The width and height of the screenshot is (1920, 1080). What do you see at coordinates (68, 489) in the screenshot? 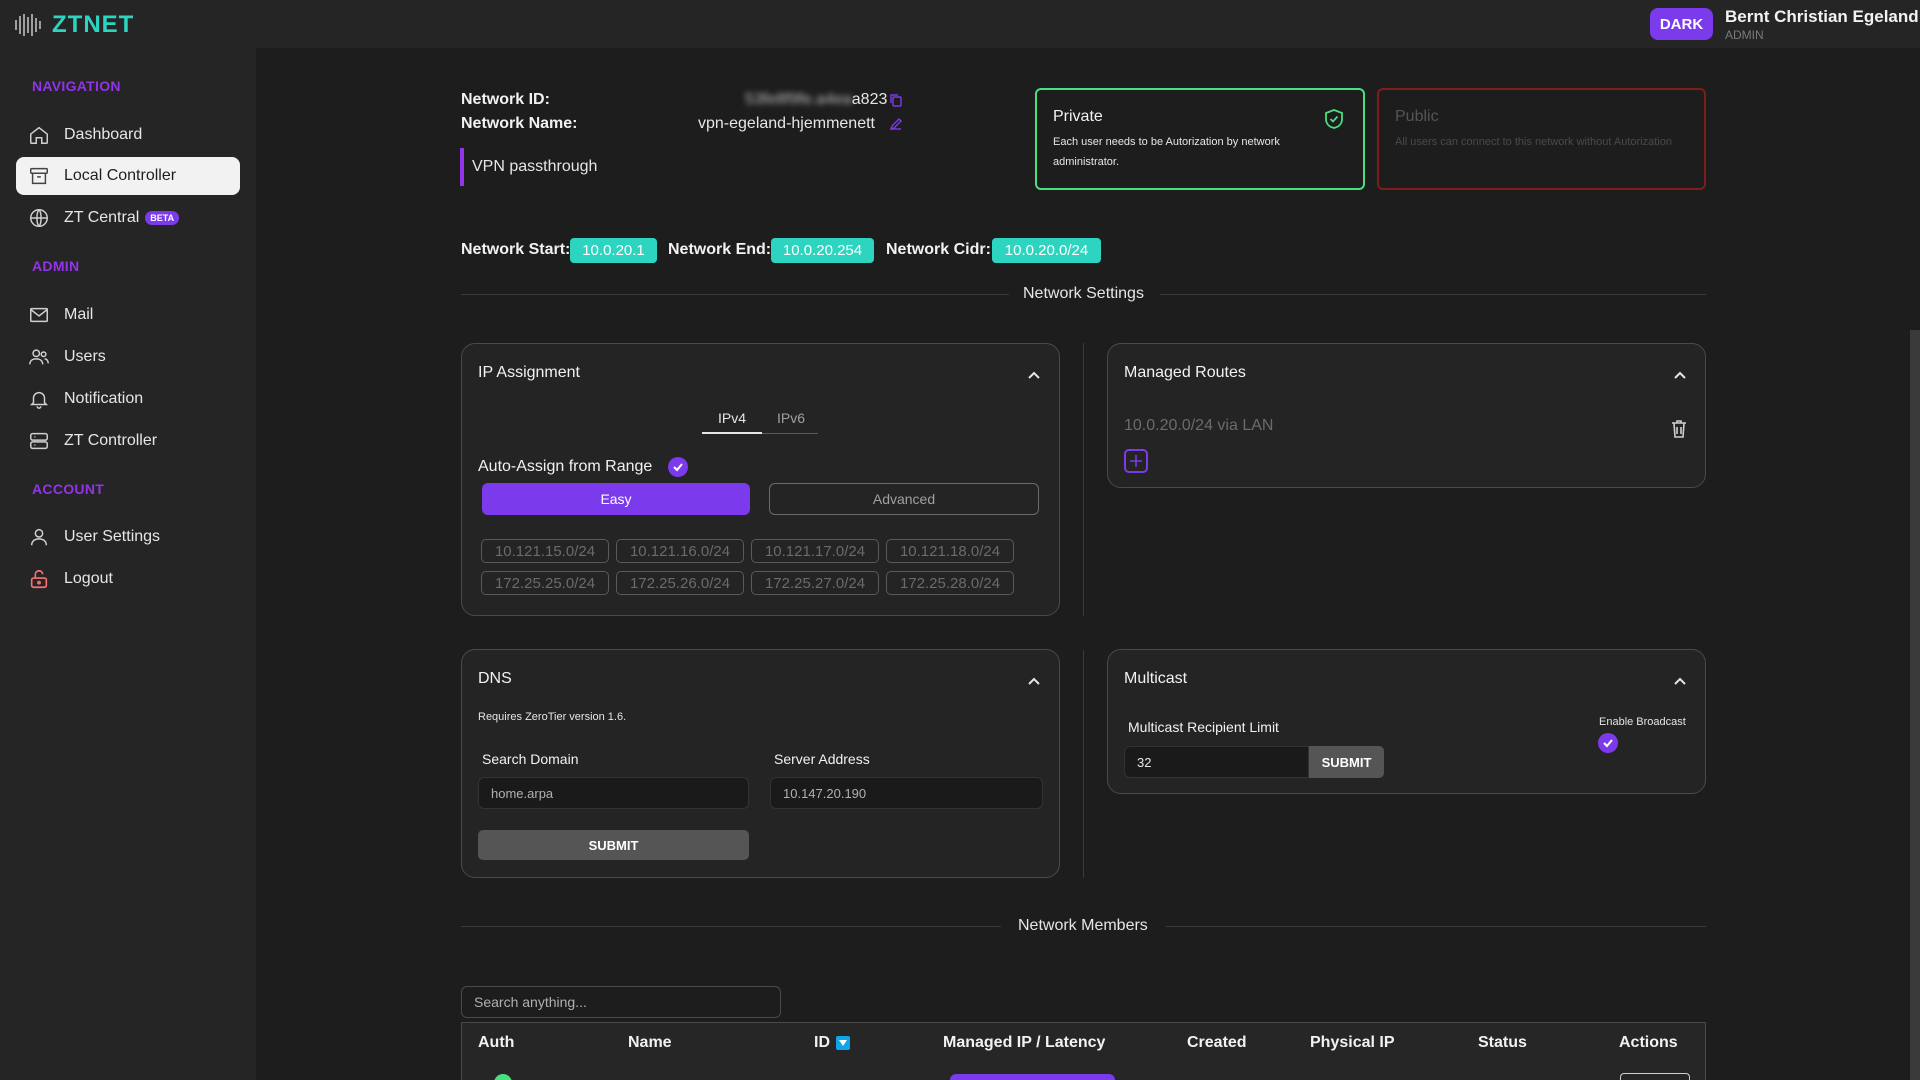
I see `nav-section-account: ACCOUNT` at bounding box center [68, 489].